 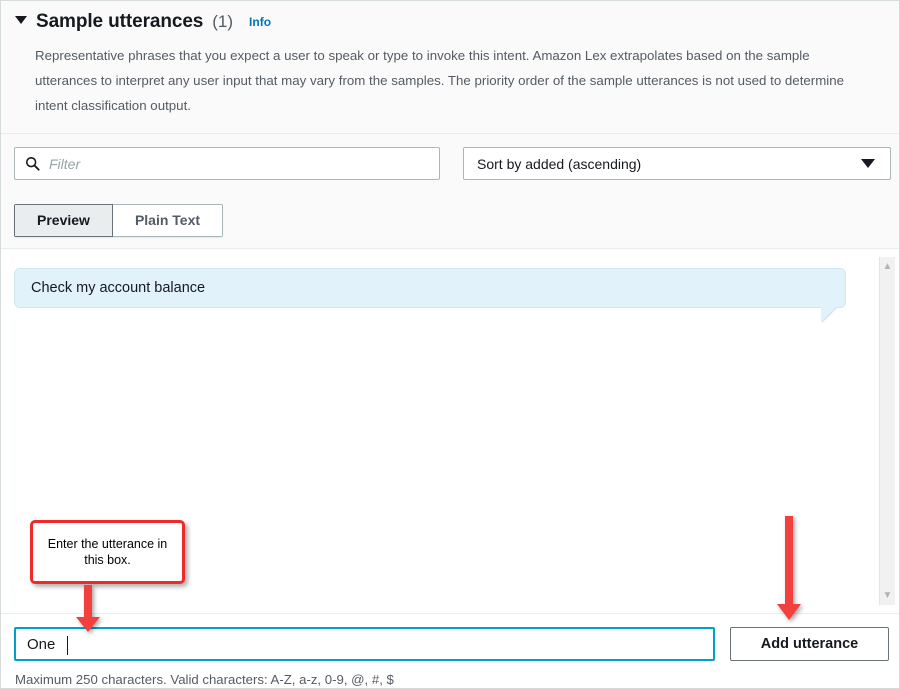 I want to click on search-input, so click(x=234, y=163).